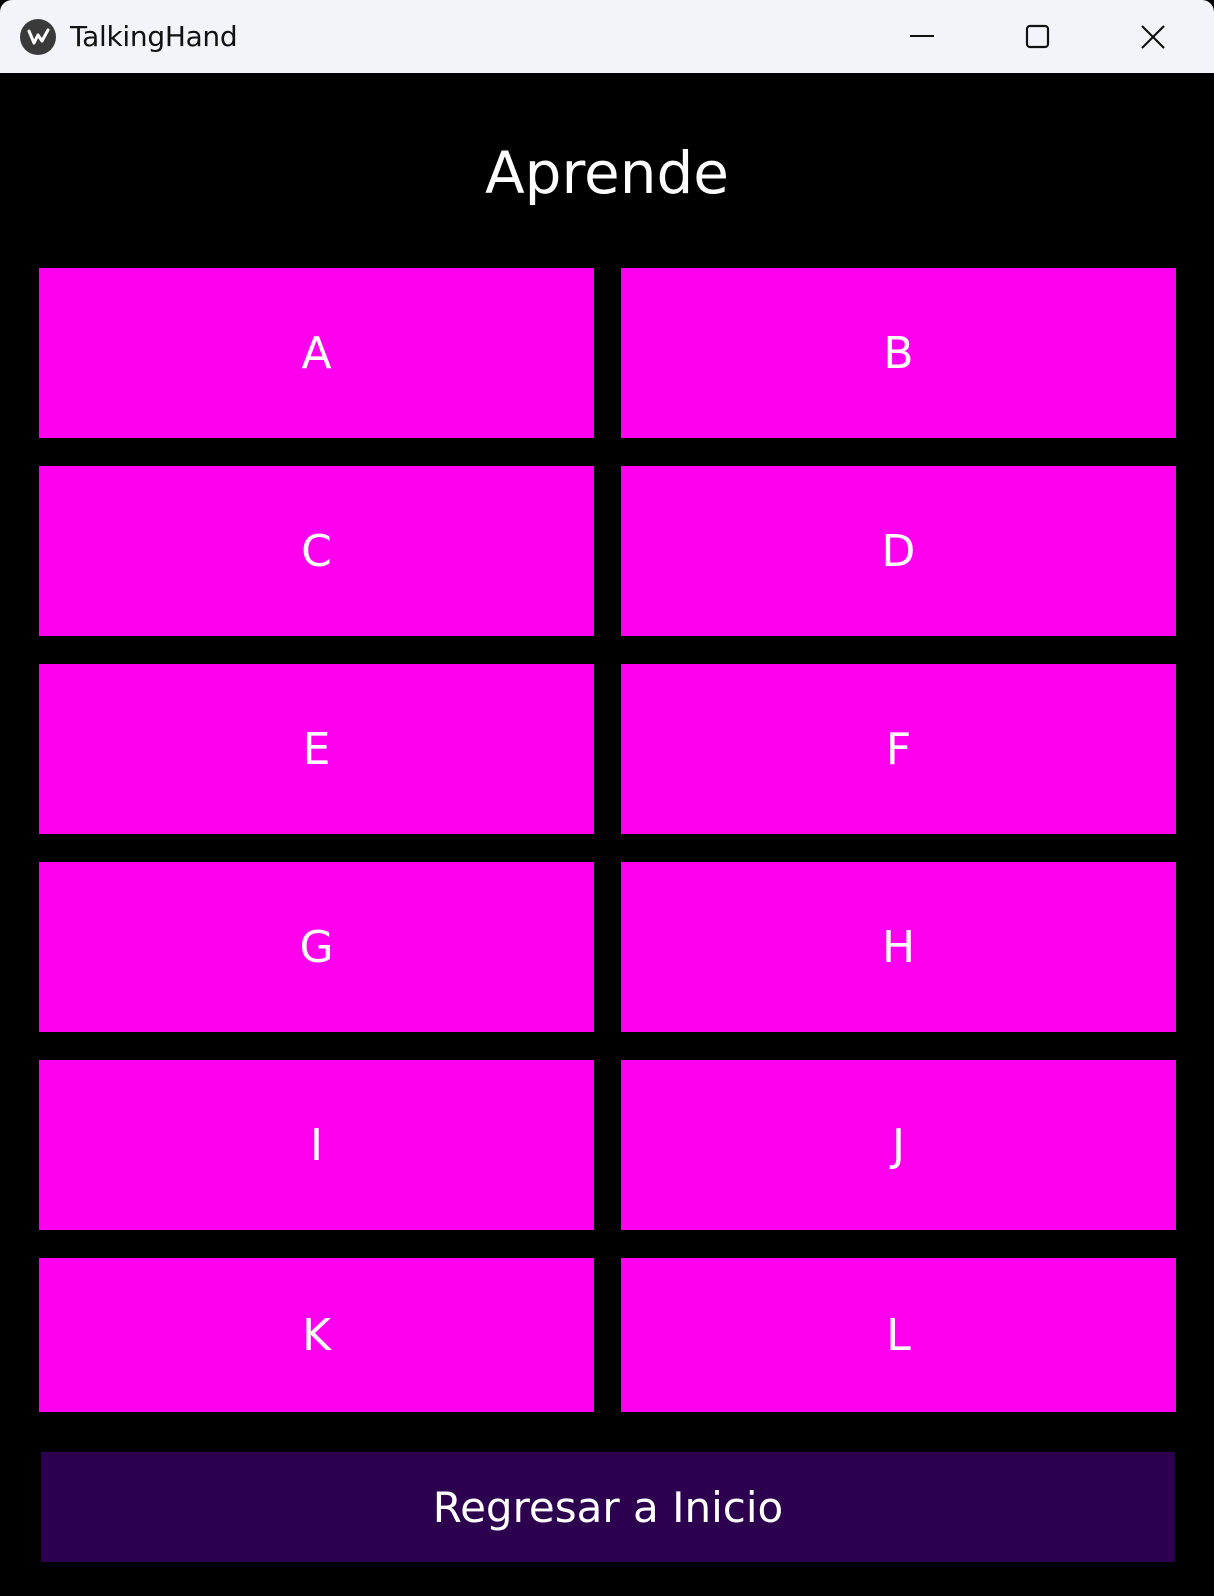 The height and width of the screenshot is (1596, 1214). Describe the element at coordinates (316, 353) in the screenshot. I see `letter-button-a: A` at that location.